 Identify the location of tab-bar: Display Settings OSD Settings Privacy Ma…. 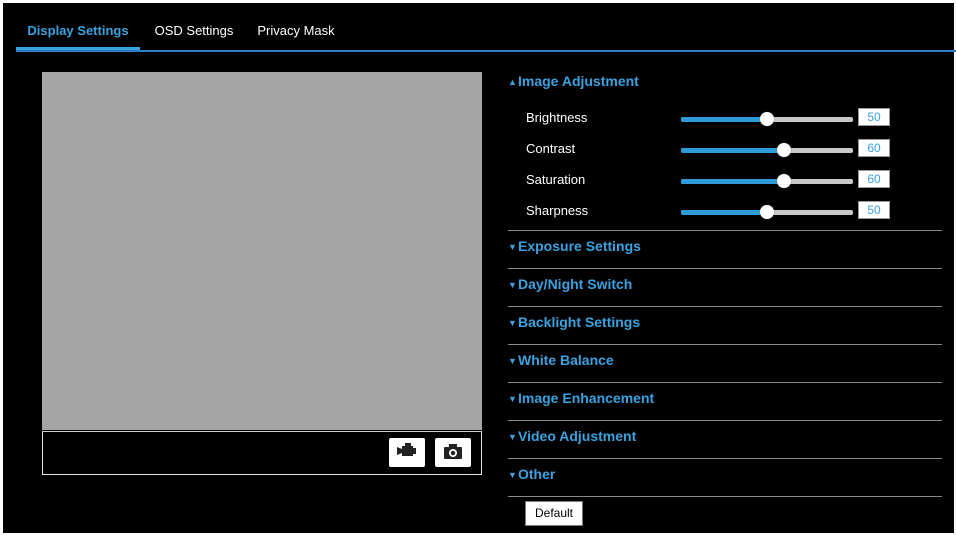
(486, 34).